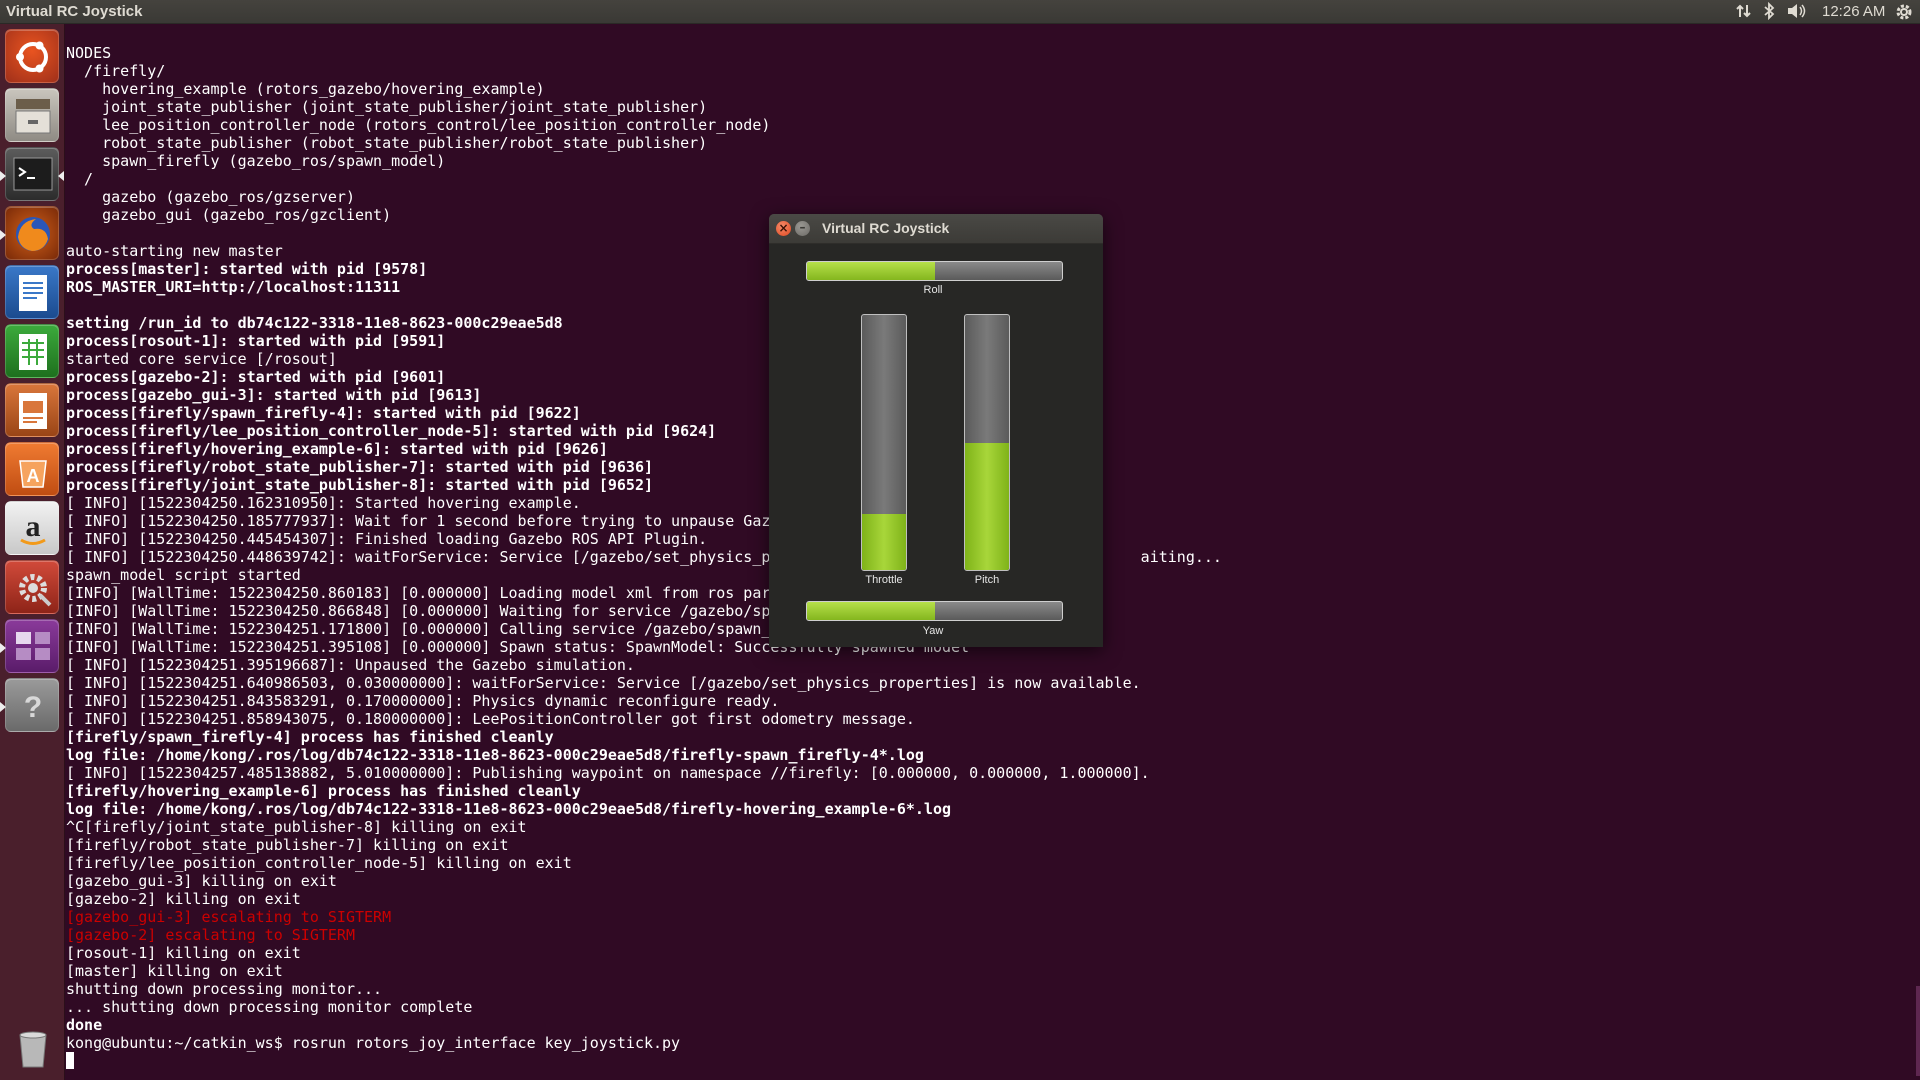 Image resolution: width=1920 pixels, height=1080 pixels. Describe the element at coordinates (89, 53) in the screenshot. I see `terminal-line: NODES` at that location.